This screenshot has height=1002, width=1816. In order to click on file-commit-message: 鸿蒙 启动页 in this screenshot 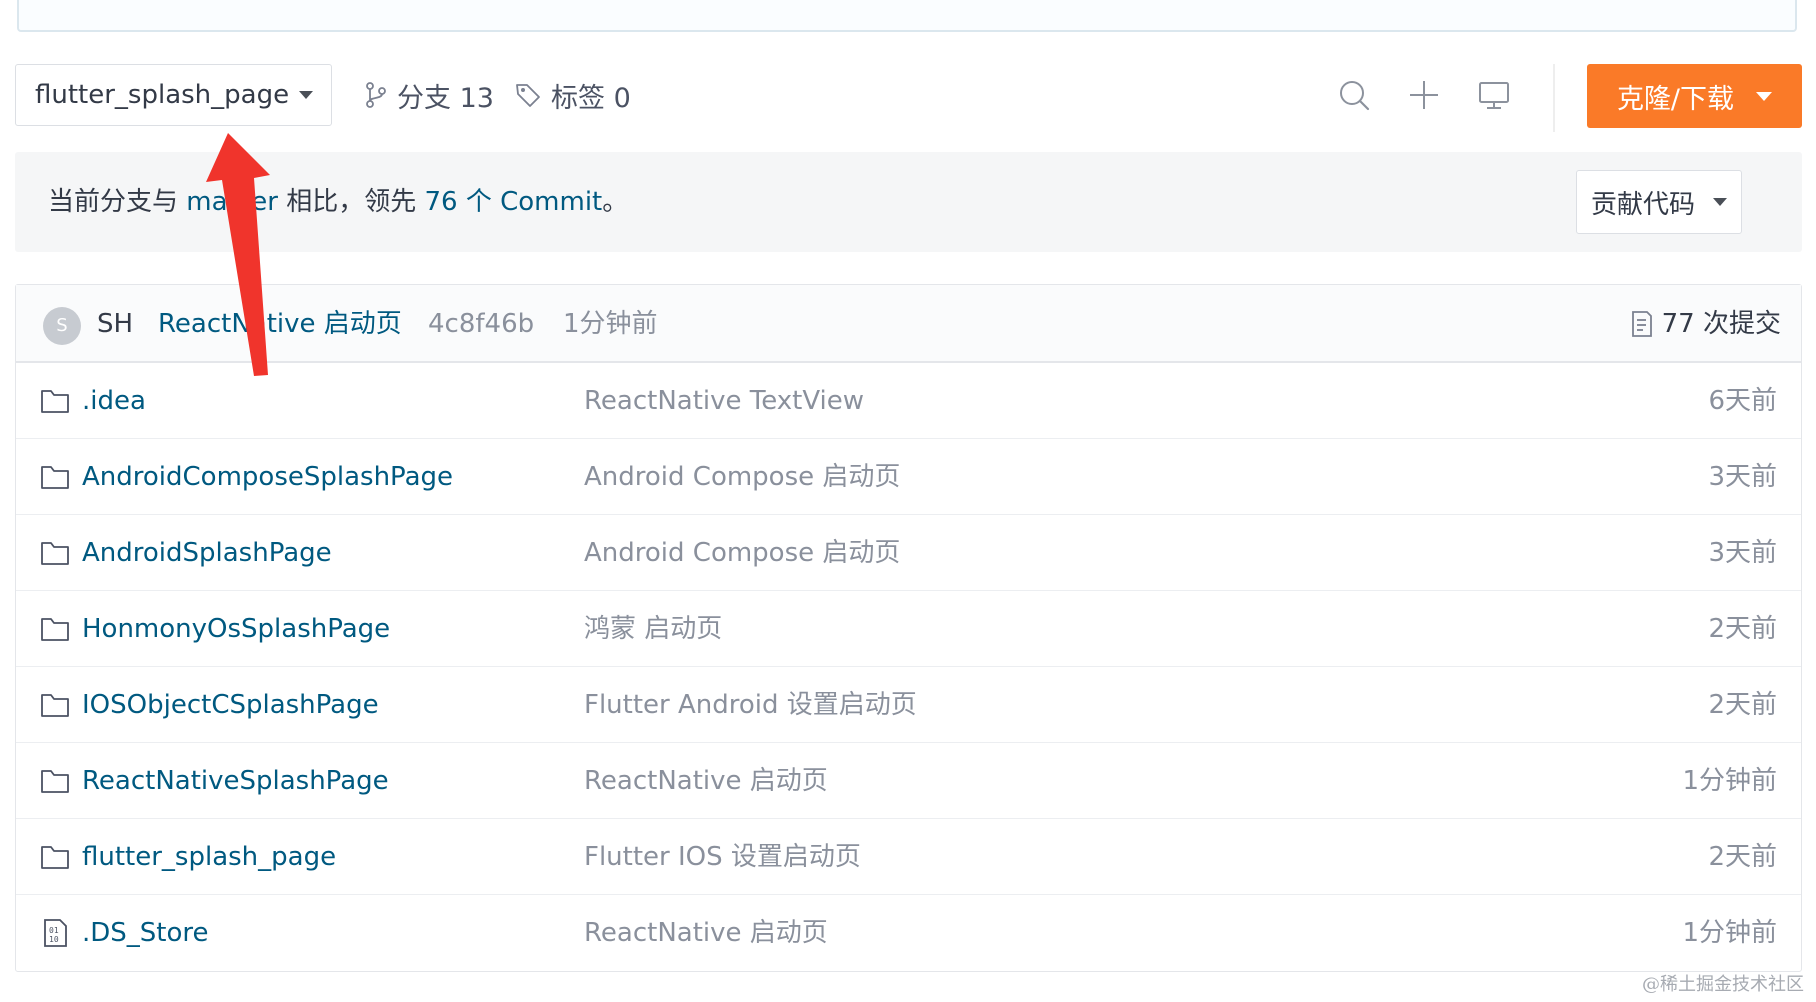, I will do `click(653, 629)`.